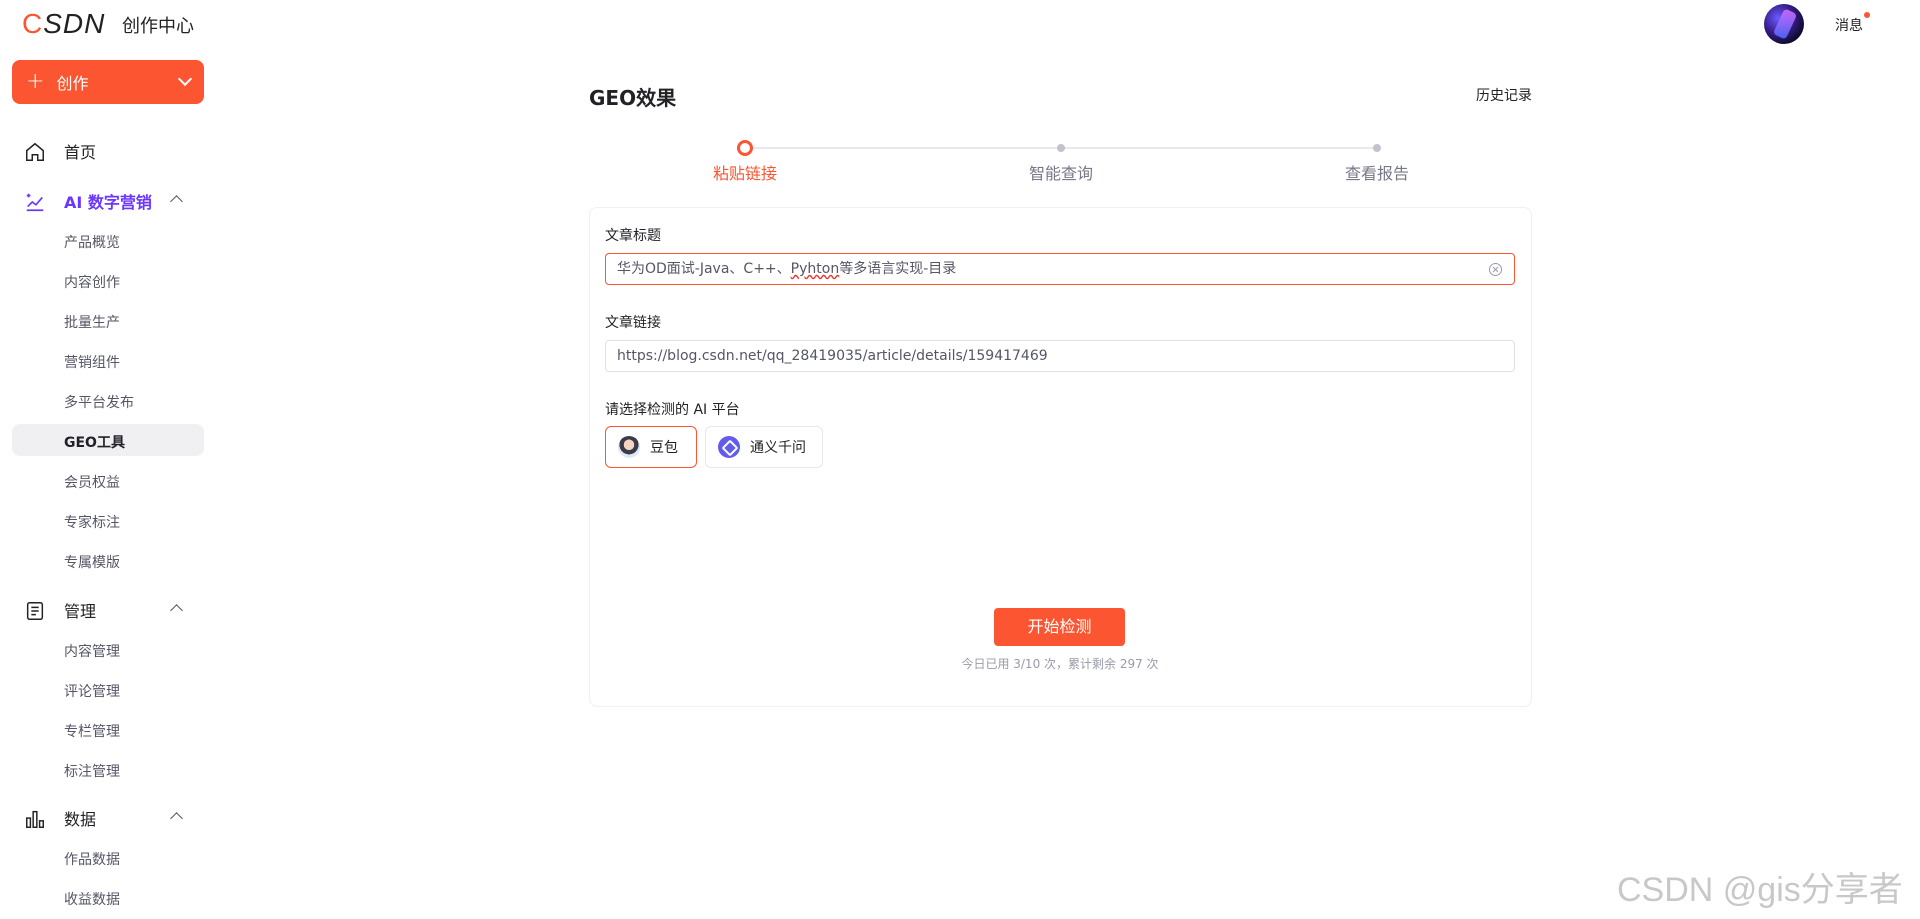  What do you see at coordinates (94, 443) in the screenshot?
I see `sidebar-item-label: GEO工具` at bounding box center [94, 443].